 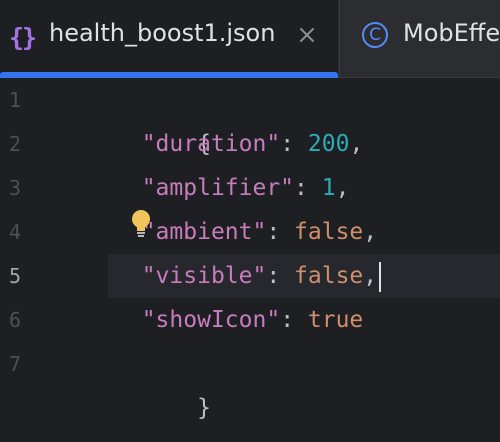 I want to click on json-key: "amplifier", so click(x=218, y=188).